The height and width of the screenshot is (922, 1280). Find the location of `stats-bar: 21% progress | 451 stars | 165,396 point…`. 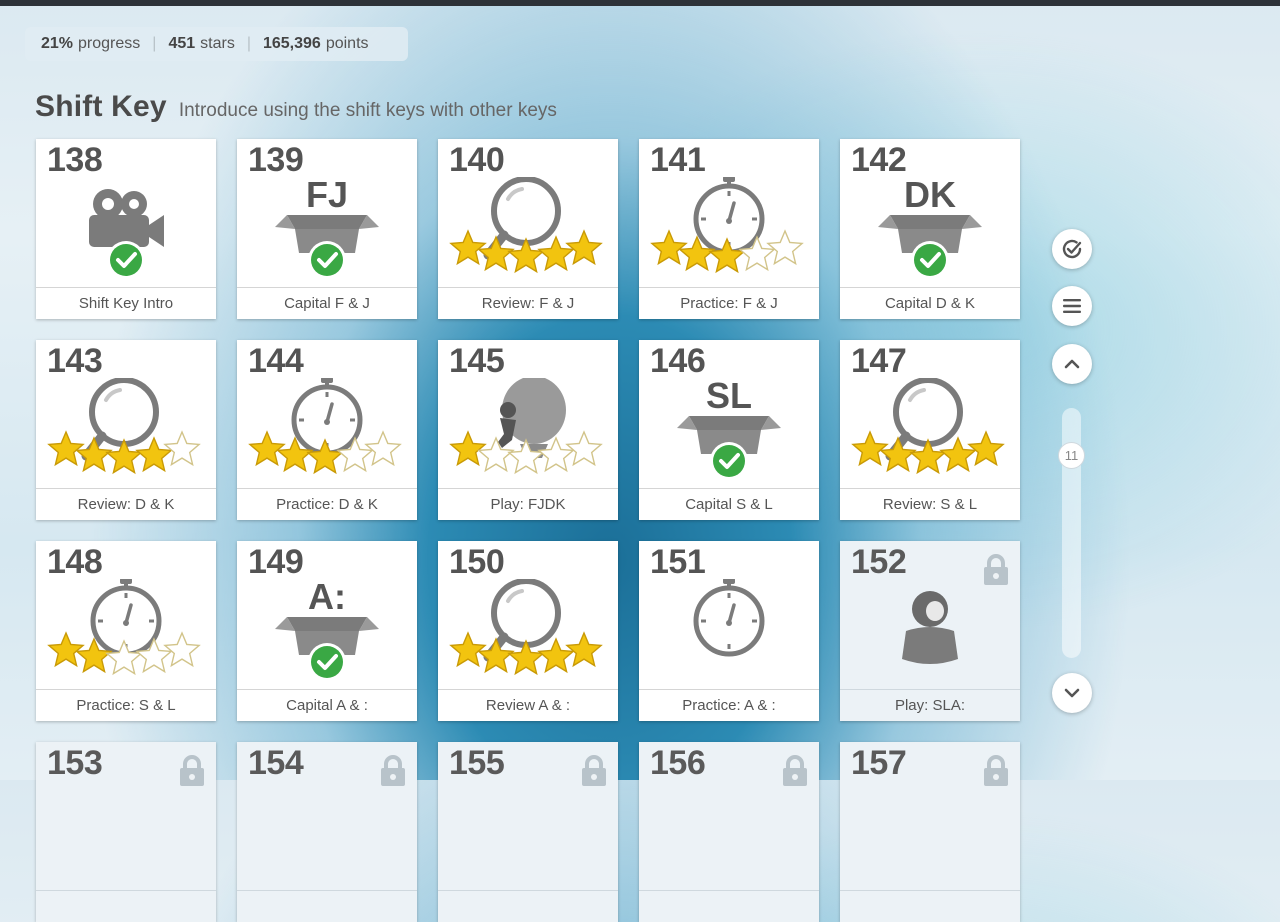

stats-bar: 21% progress | 451 stars | 165,396 point… is located at coordinates (216, 44).